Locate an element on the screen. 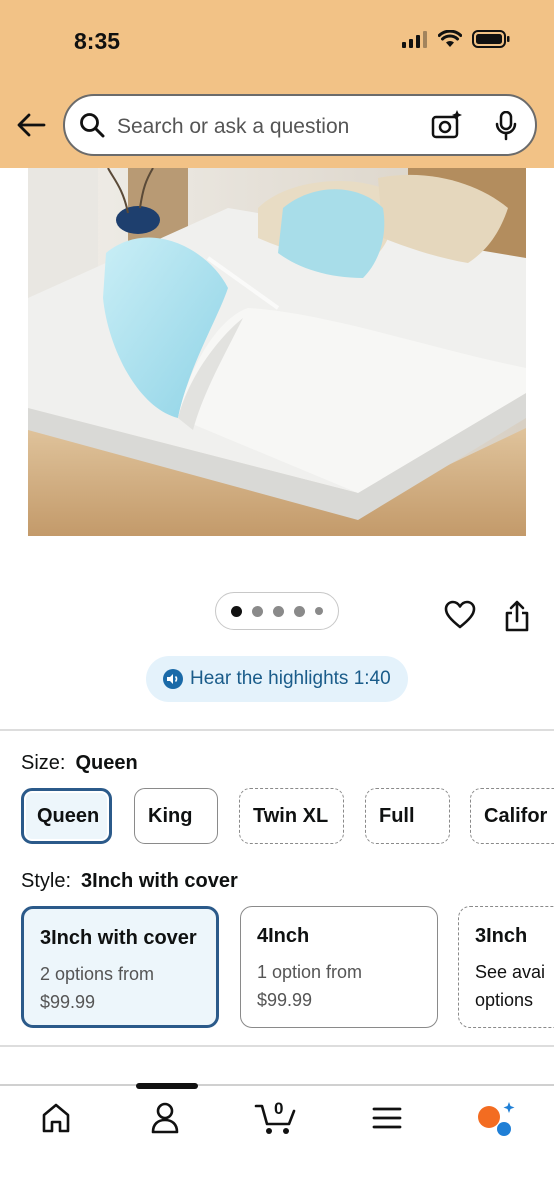 The image size is (554, 1200). size-option-queen: Queen is located at coordinates (66, 816).